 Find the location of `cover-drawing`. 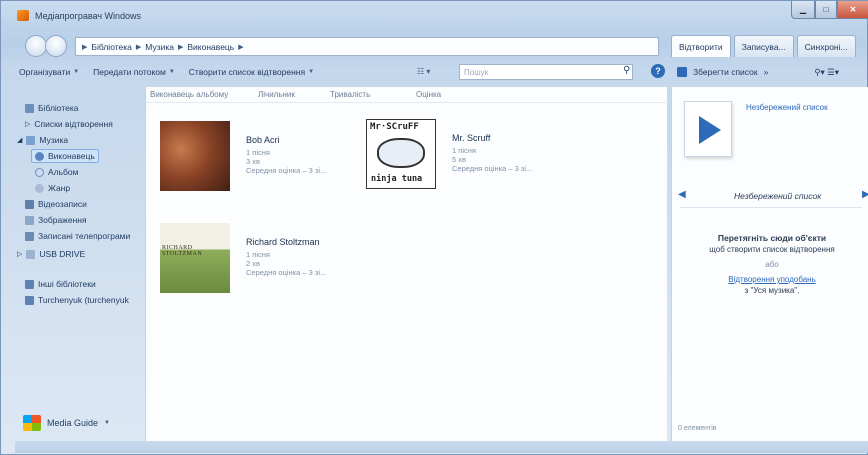

cover-drawing is located at coordinates (401, 153).